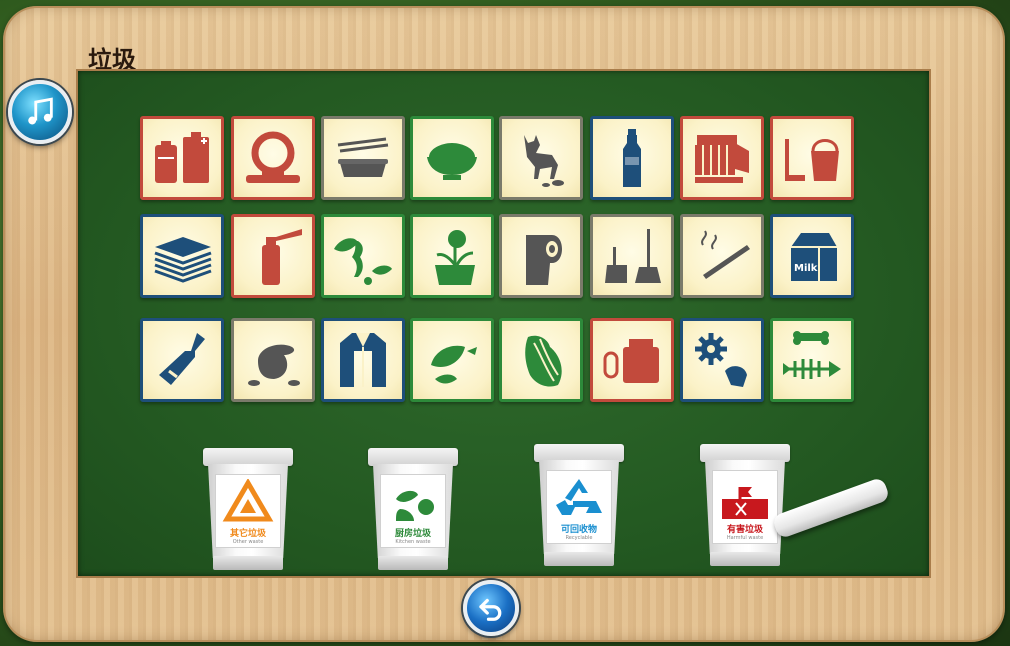  Describe the element at coordinates (543, 361) in the screenshot. I see `cabbage-icon` at that location.